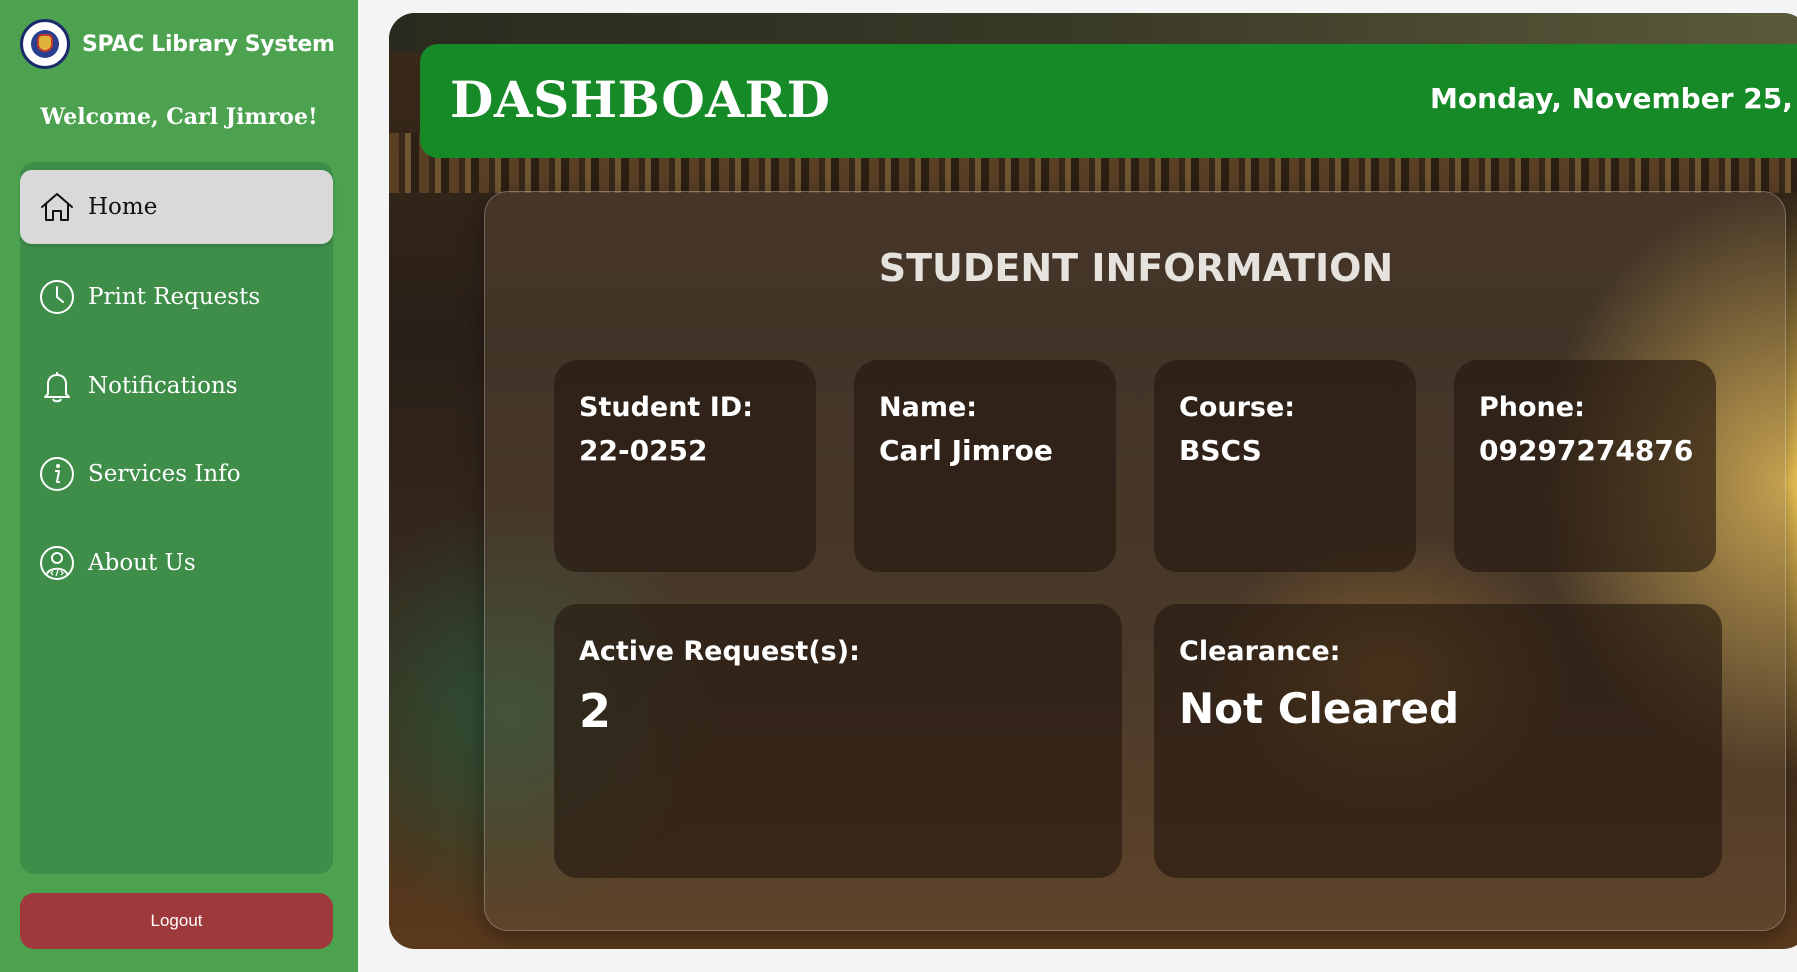 The image size is (1797, 972). Describe the element at coordinates (142, 563) in the screenshot. I see `sidebar-item-label: About Us` at that location.